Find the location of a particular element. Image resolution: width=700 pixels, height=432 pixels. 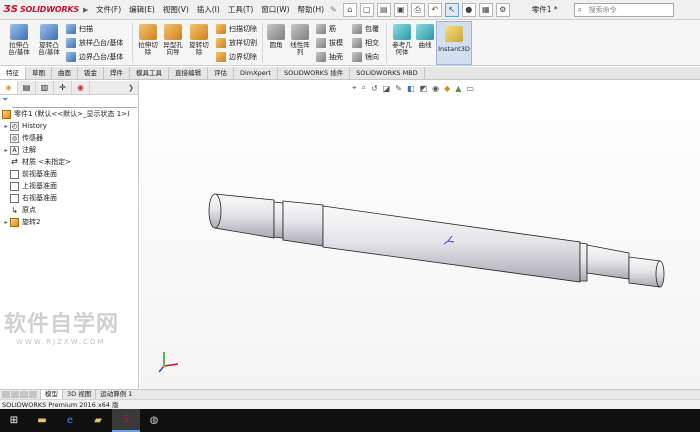

intersect-button: 相交 is located at coordinates (365, 43).